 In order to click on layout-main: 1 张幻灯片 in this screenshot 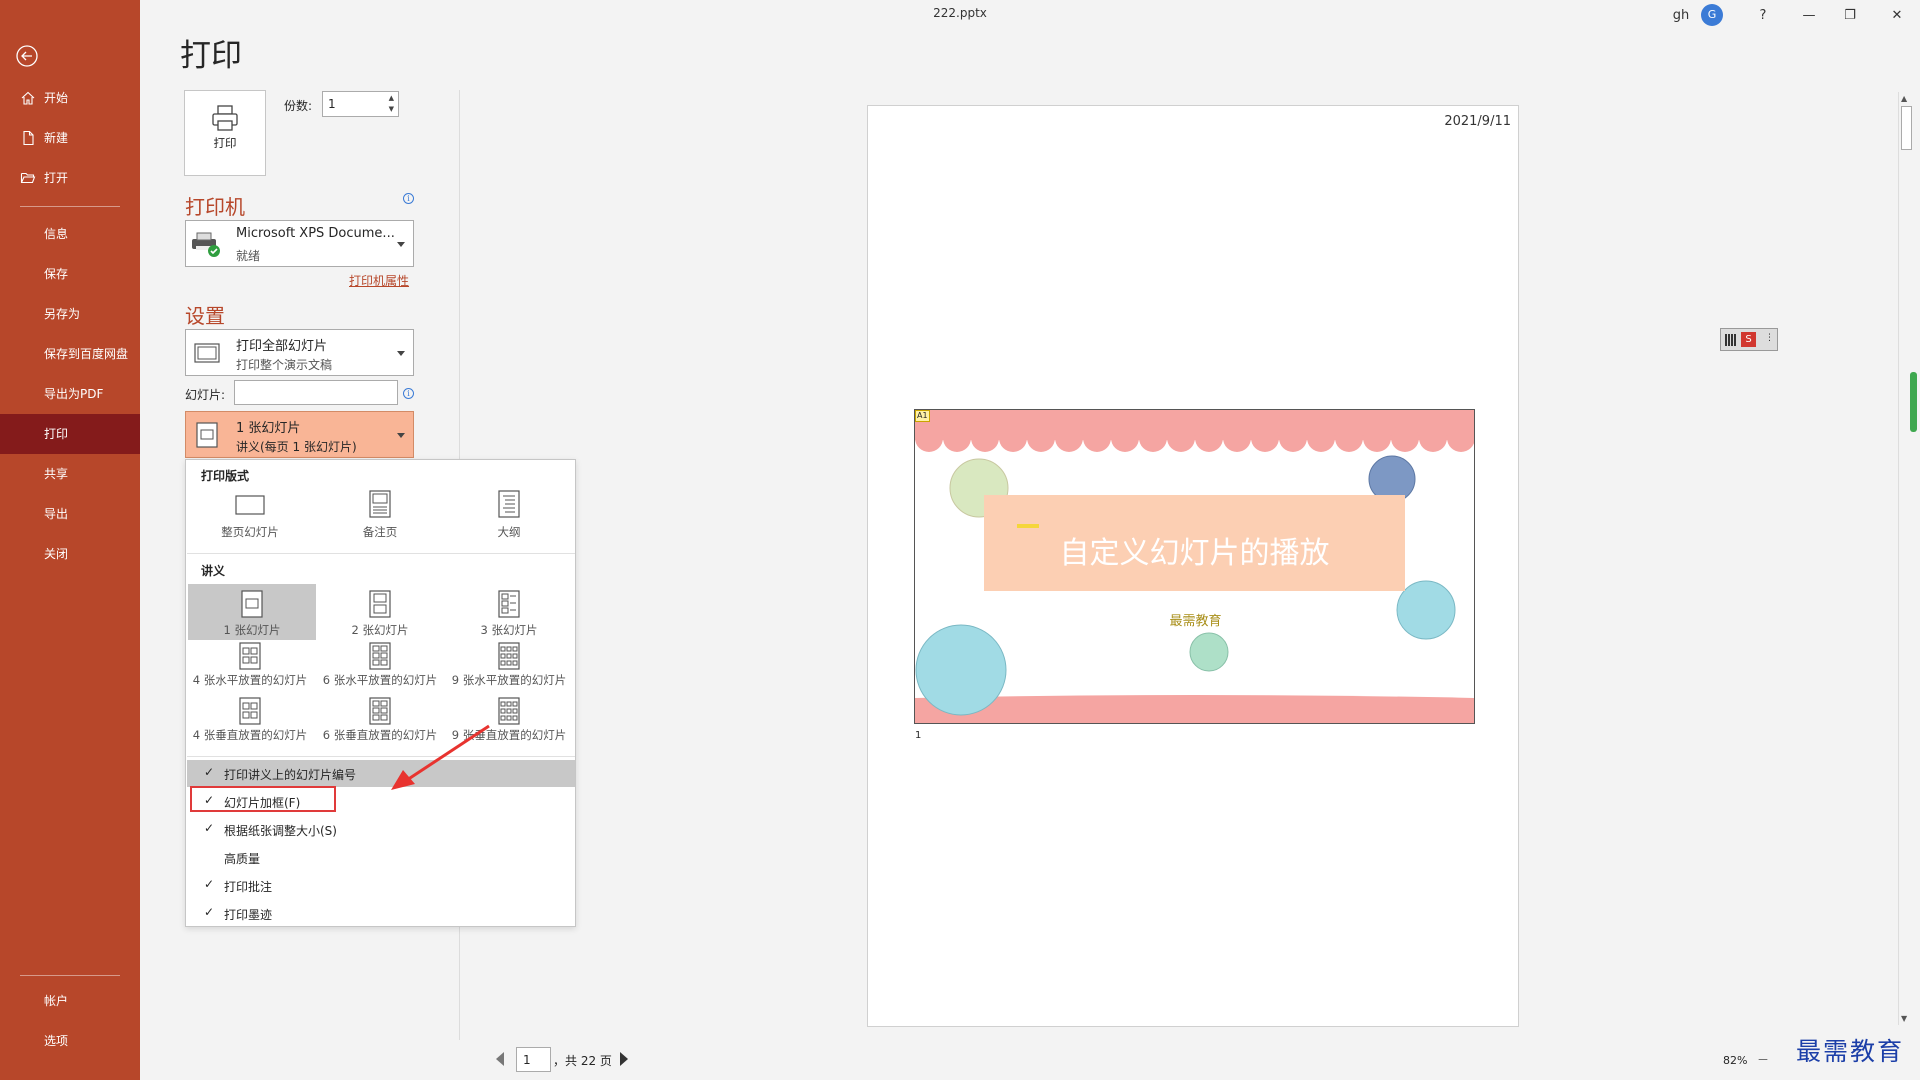, I will do `click(268, 428)`.